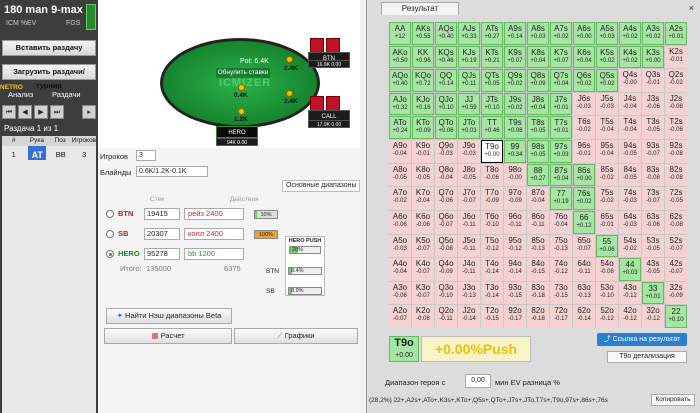  What do you see at coordinates (607, 57) in the screenshot?
I see `grid-cell-K5s: K5s +0.02` at bounding box center [607, 57].